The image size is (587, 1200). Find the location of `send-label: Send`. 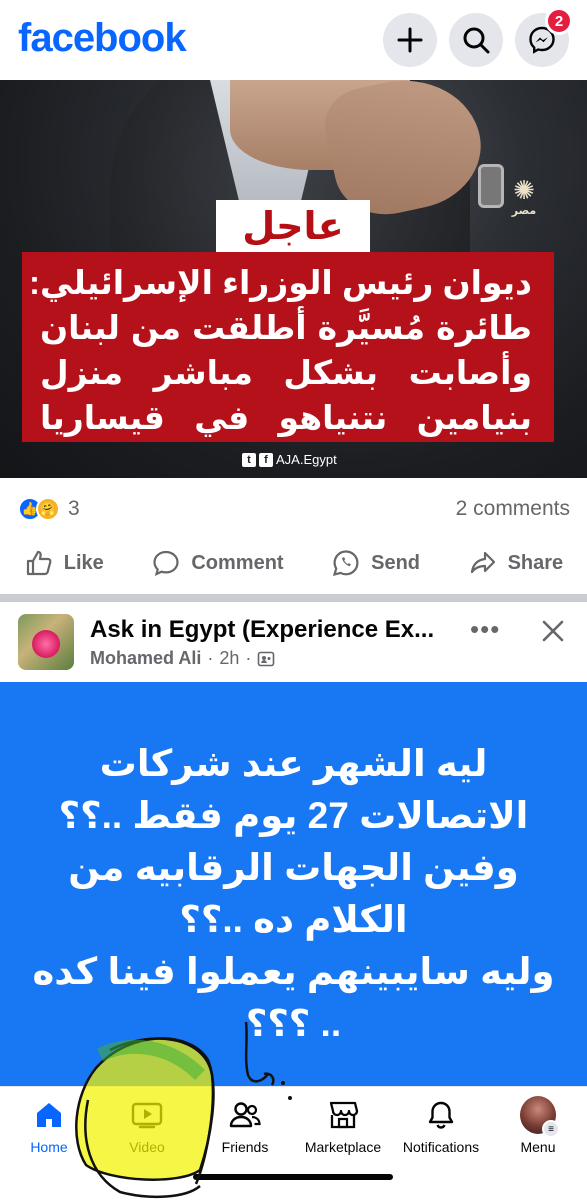

send-label: Send is located at coordinates (396, 562).